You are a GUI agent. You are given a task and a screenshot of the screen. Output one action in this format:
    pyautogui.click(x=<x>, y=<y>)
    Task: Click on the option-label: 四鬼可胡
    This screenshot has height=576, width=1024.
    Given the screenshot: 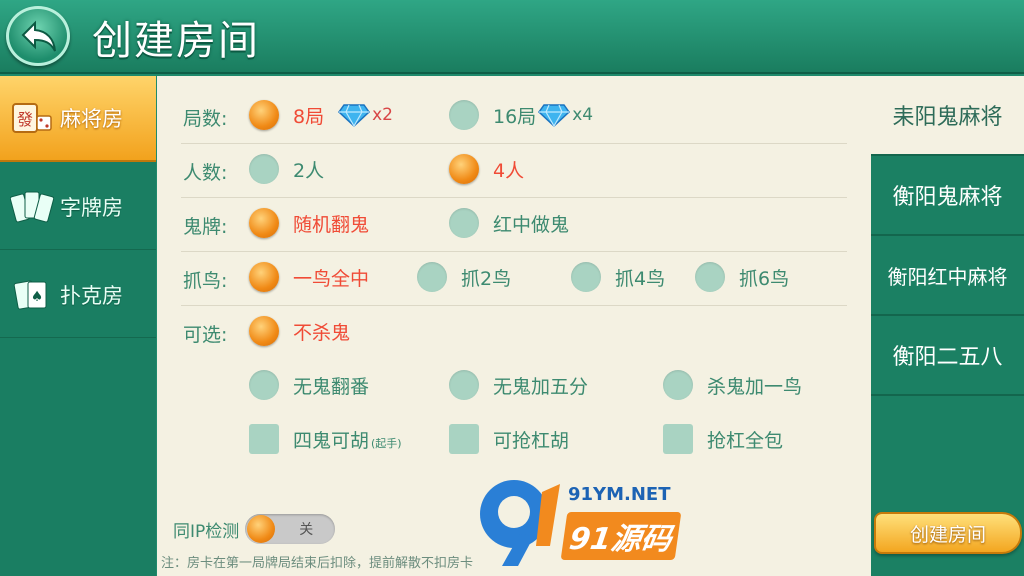 What is the action you would take?
    pyautogui.click(x=331, y=440)
    